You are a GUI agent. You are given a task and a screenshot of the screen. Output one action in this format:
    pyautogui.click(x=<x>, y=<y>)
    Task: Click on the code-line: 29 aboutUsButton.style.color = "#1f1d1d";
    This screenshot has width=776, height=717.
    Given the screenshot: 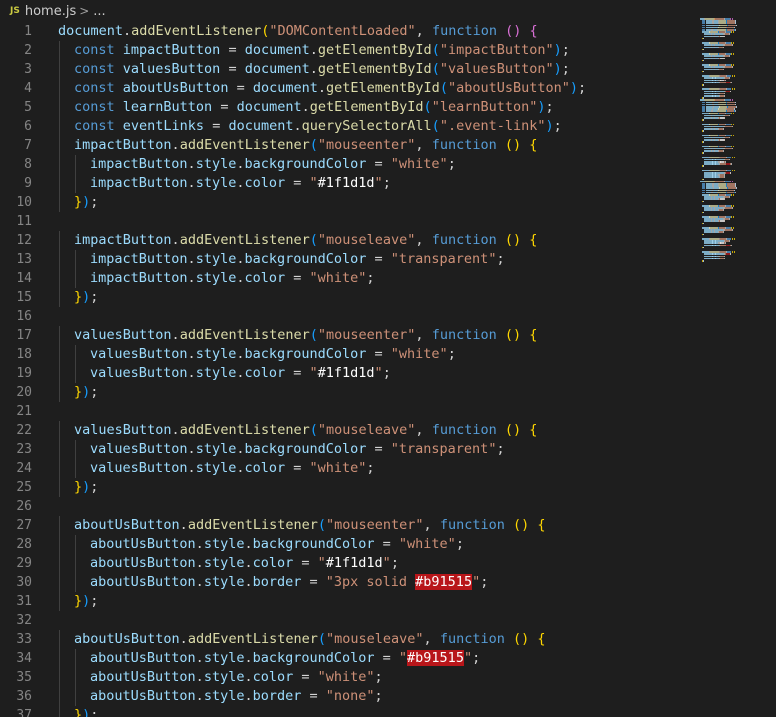 What is the action you would take?
    pyautogui.click(x=350, y=563)
    